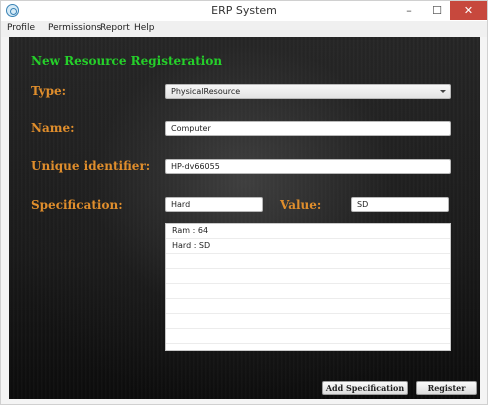 The image size is (488, 405). I want to click on unique-identifier-label: Unique identifier:, so click(91, 166).